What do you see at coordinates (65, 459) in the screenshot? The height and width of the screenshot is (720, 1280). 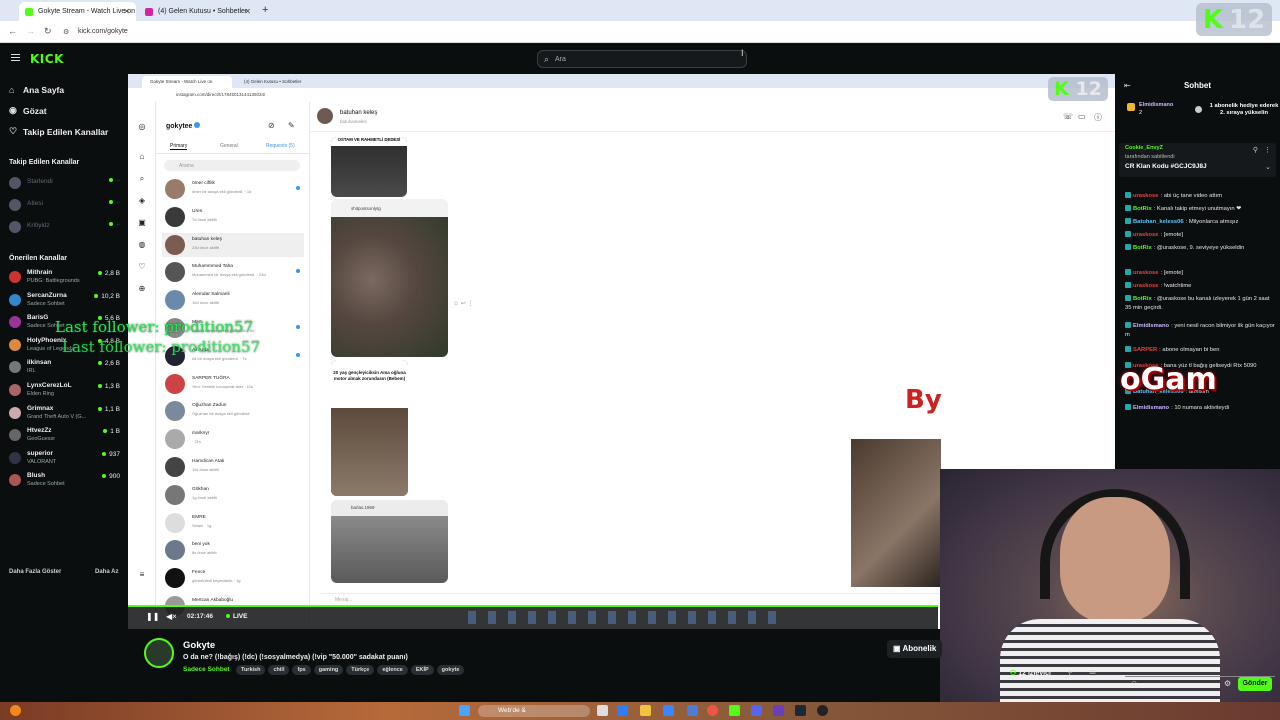 I see `recommended-channel: superior VALORANT 937` at bounding box center [65, 459].